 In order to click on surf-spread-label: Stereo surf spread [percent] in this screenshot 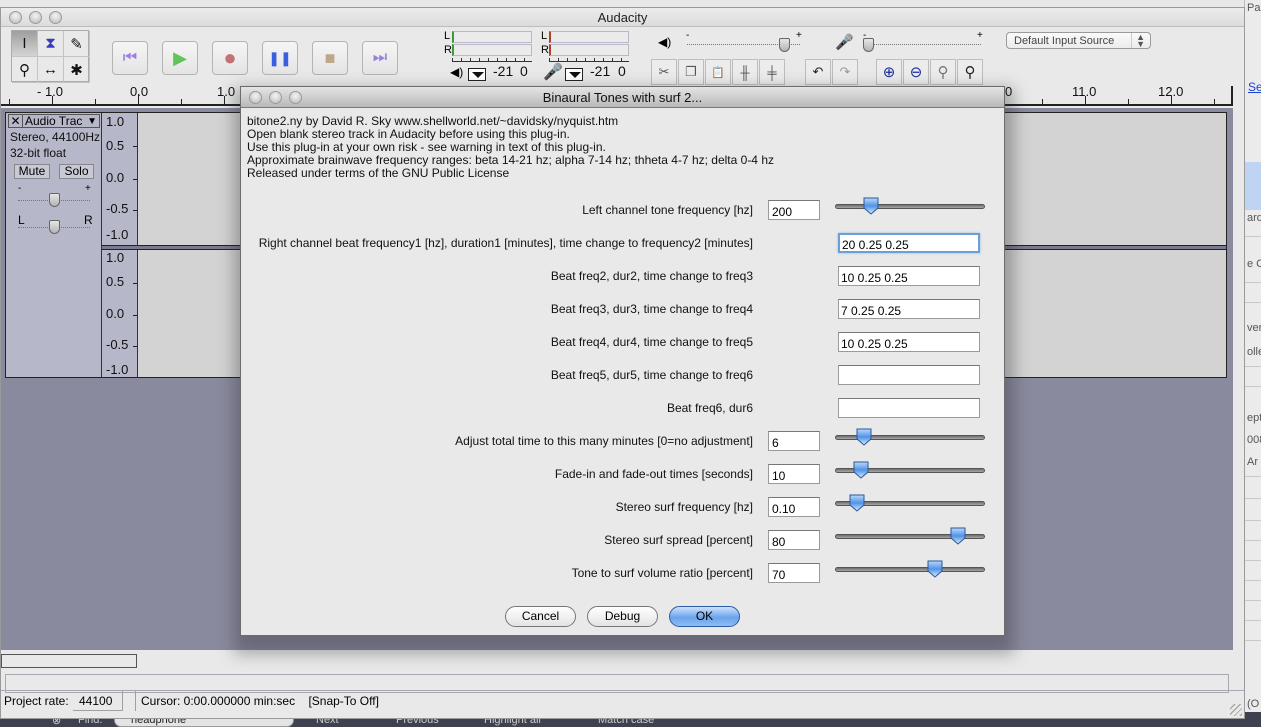, I will do `click(678, 540)`.